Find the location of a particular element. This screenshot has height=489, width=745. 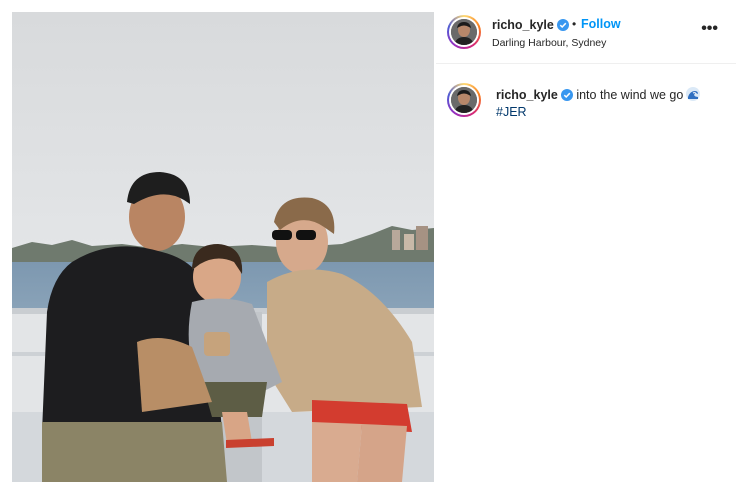

follow-button: Follow is located at coordinates (601, 24).